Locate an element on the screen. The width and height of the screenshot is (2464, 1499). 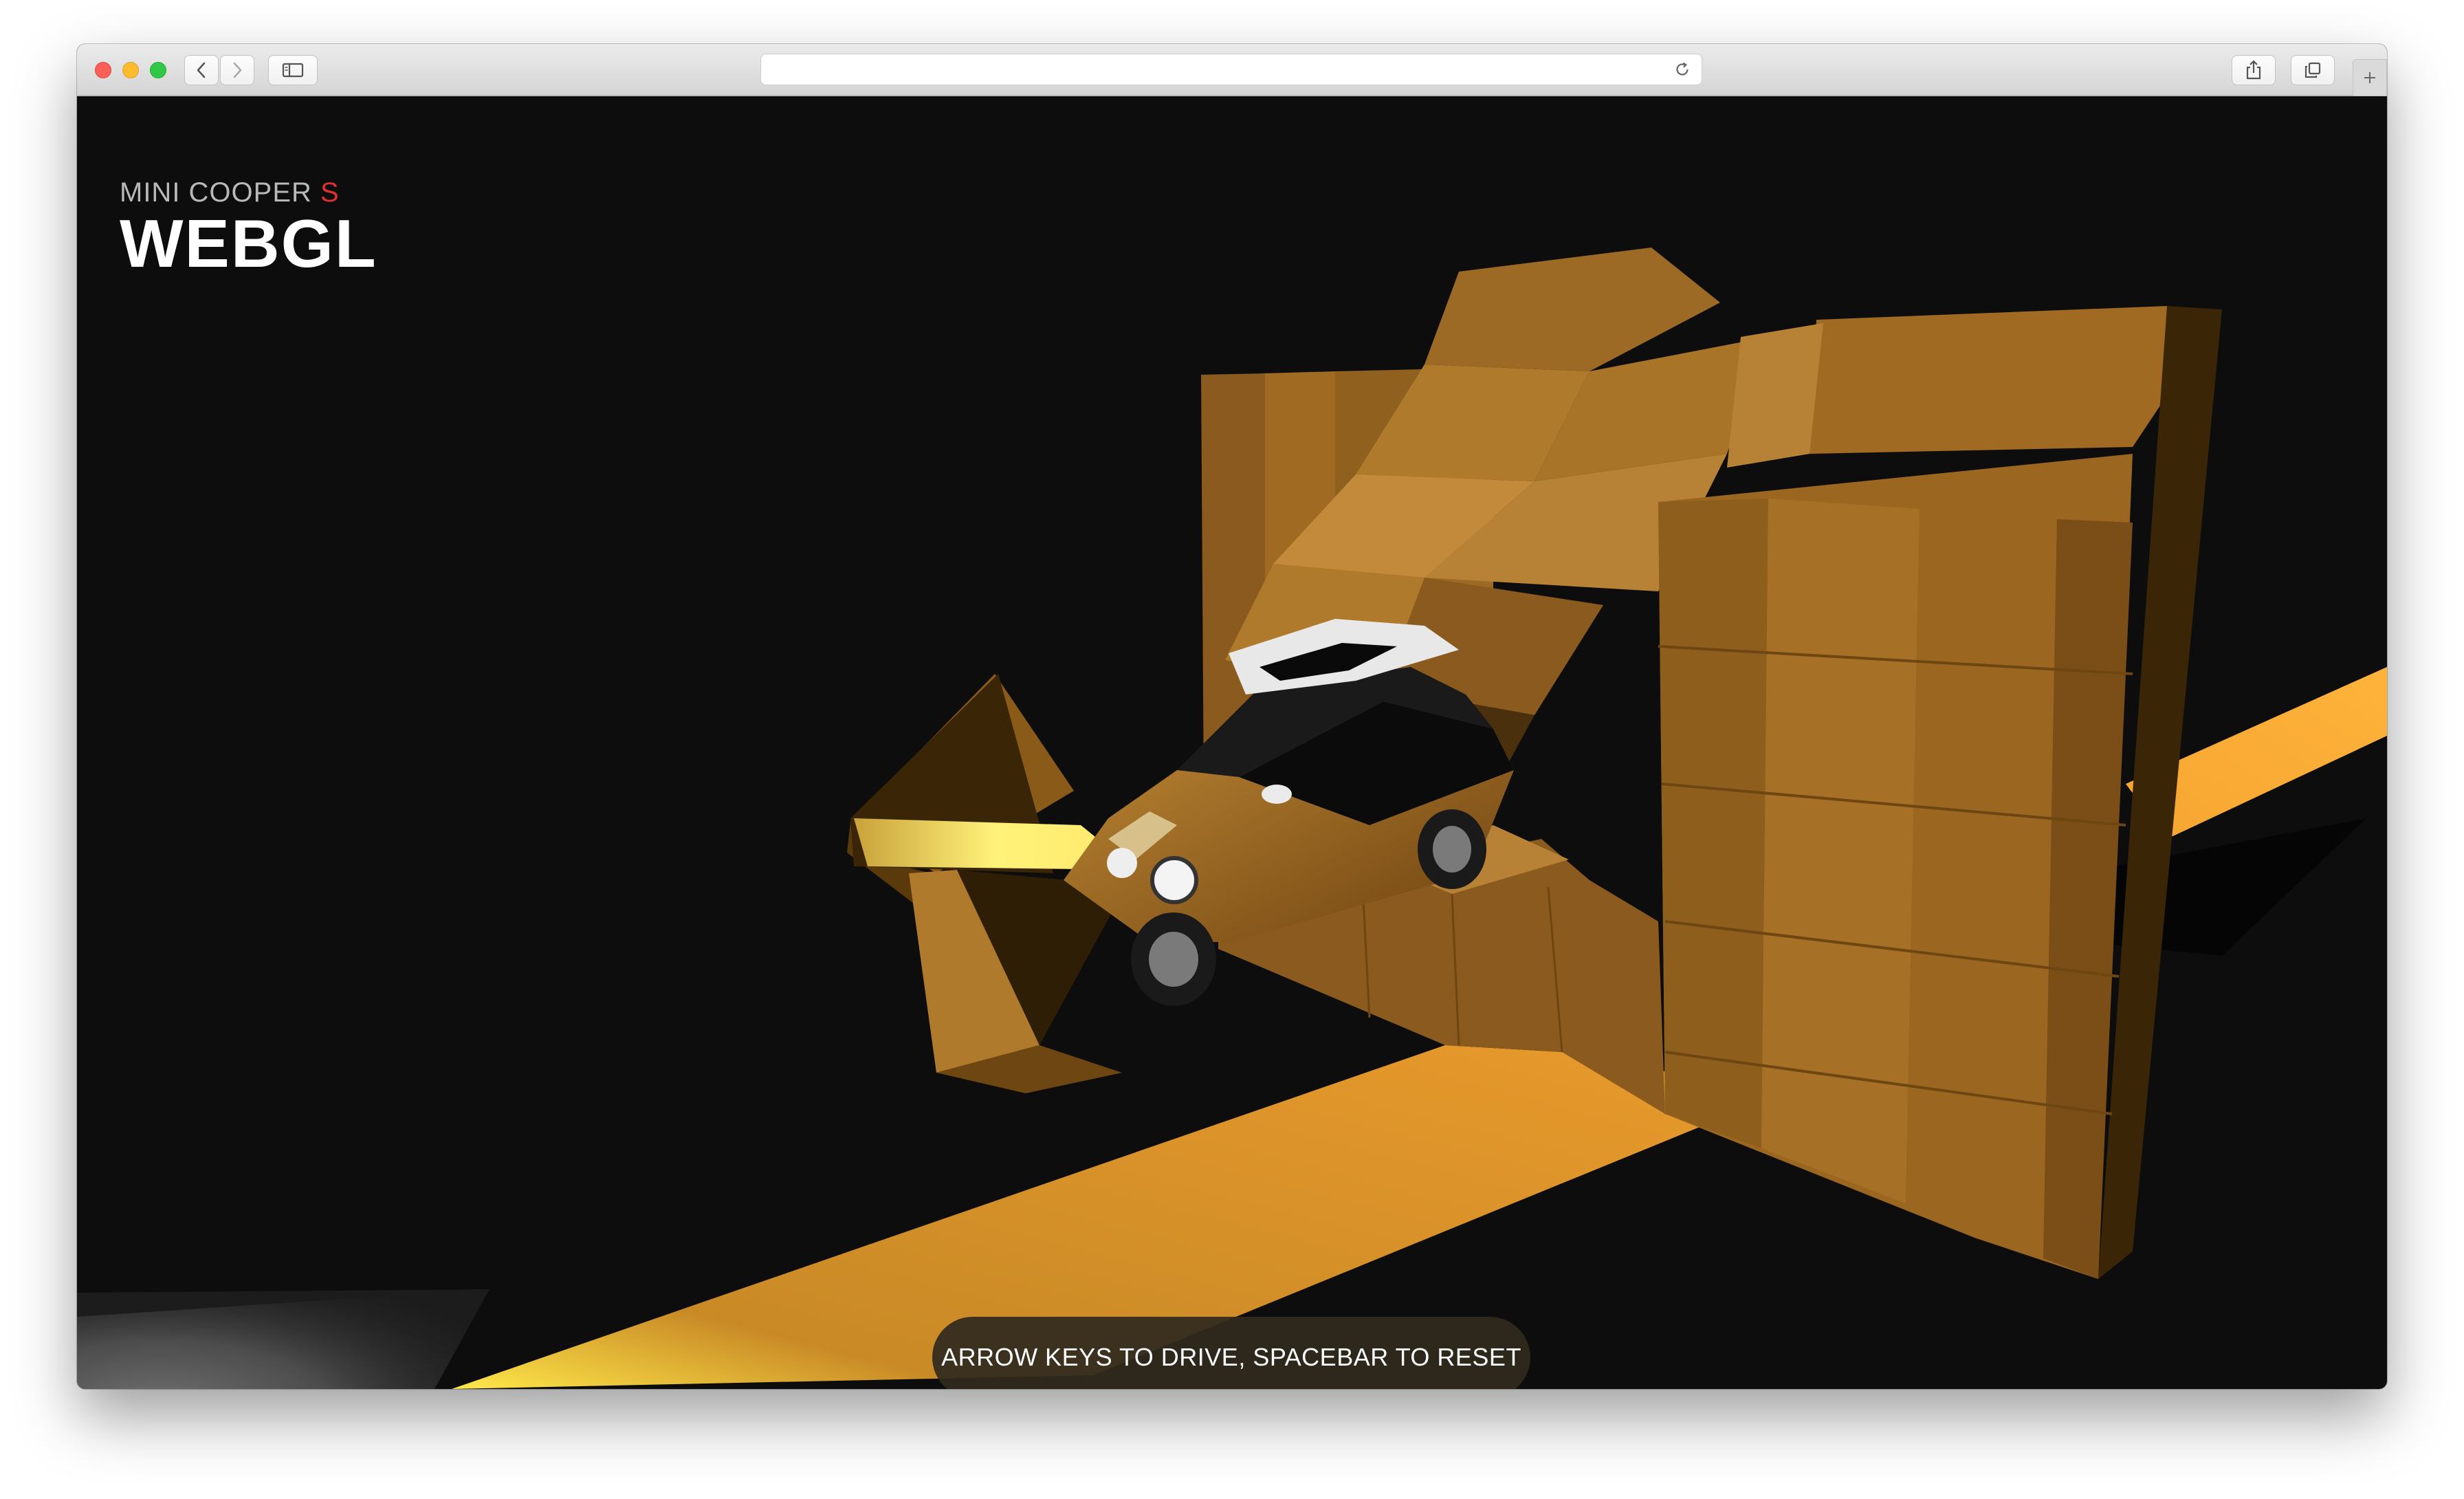
new-tab-button is located at coordinates (2370, 77).